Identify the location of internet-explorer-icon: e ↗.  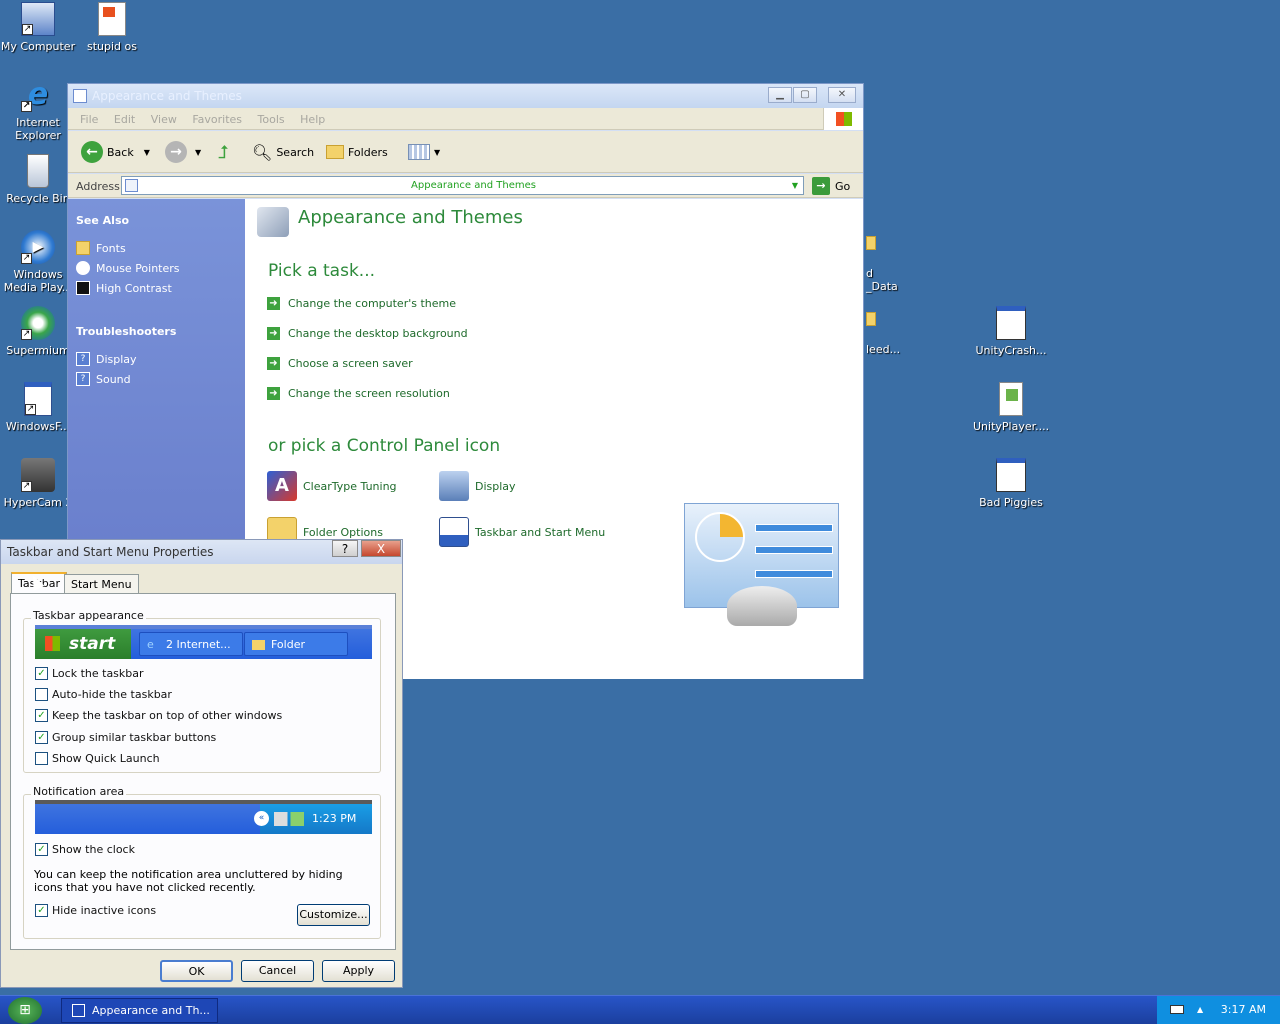
(35, 94).